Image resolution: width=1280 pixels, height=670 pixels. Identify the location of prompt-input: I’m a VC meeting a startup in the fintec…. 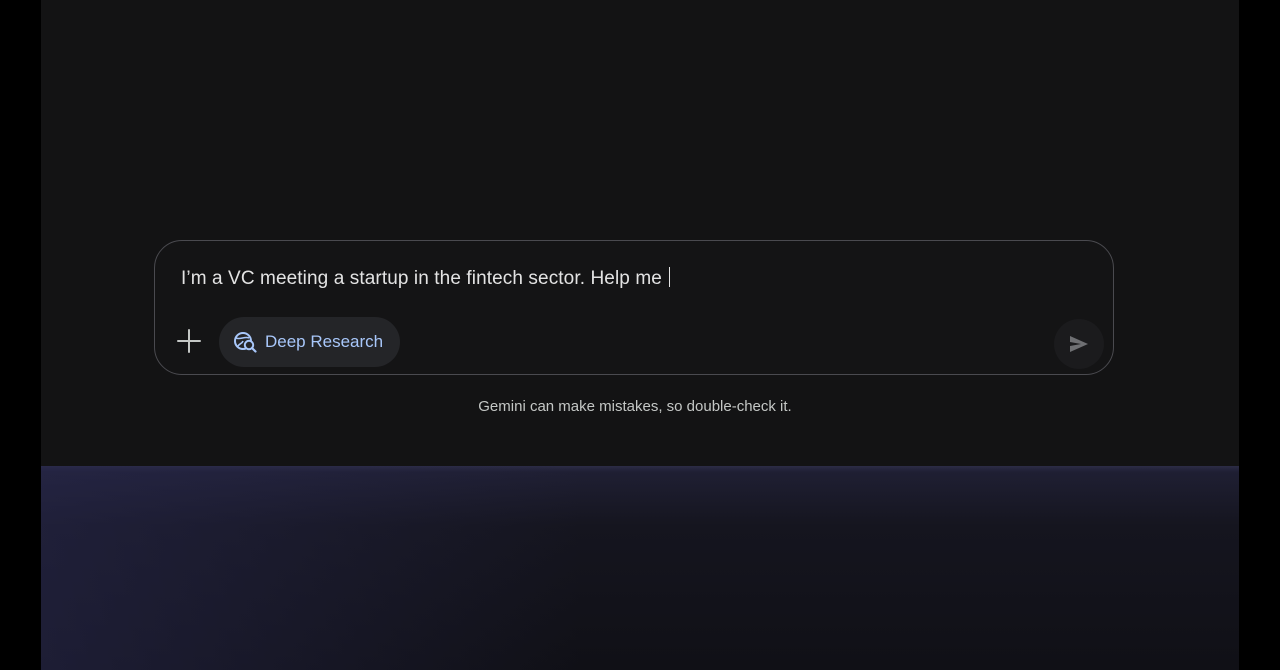
(426, 278).